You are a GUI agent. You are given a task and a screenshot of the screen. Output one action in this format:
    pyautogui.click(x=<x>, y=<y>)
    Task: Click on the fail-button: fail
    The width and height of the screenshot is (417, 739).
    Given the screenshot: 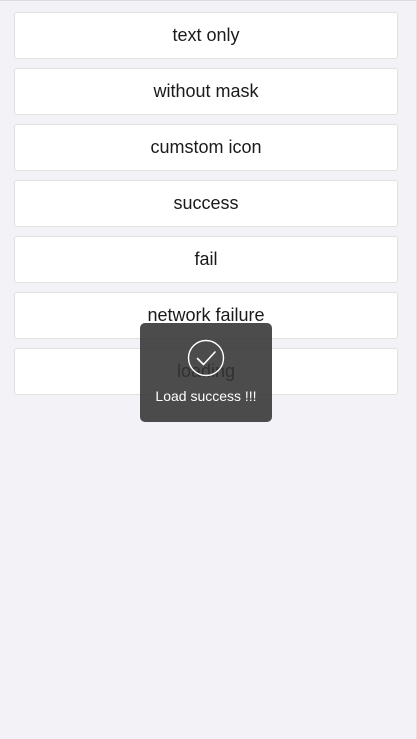 What is the action you would take?
    pyautogui.click(x=206, y=259)
    